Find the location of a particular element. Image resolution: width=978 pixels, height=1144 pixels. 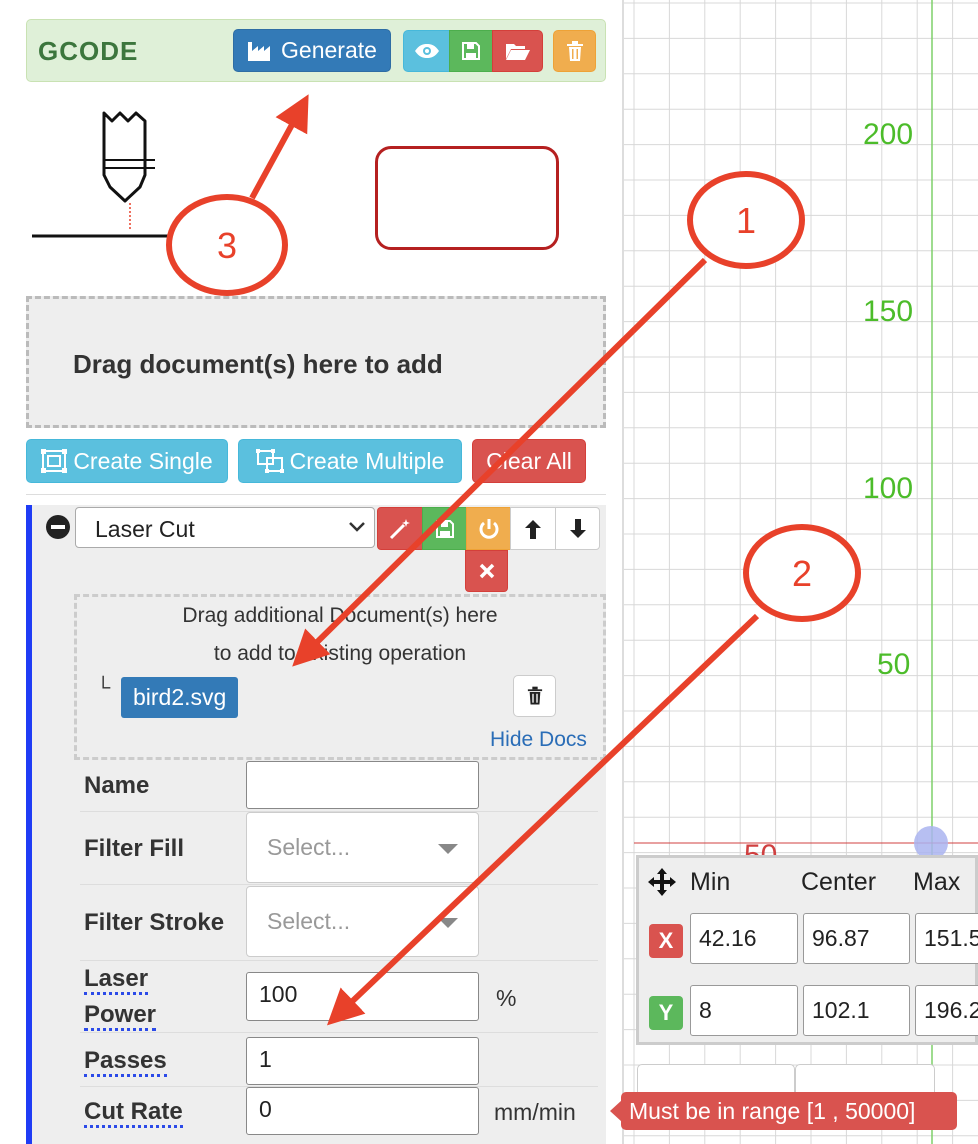

passes-label: Passes is located at coordinates (125, 1062).